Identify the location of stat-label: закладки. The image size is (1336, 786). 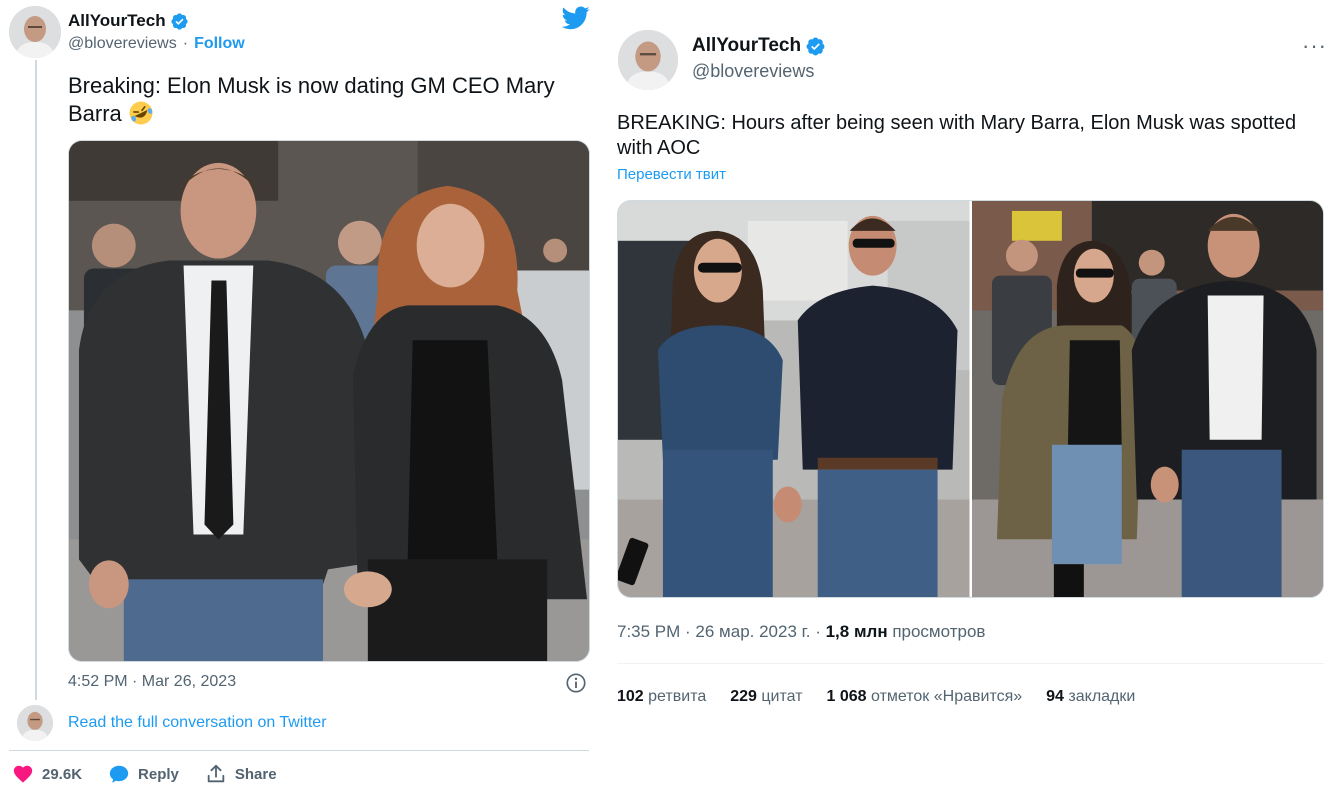
(1102, 696).